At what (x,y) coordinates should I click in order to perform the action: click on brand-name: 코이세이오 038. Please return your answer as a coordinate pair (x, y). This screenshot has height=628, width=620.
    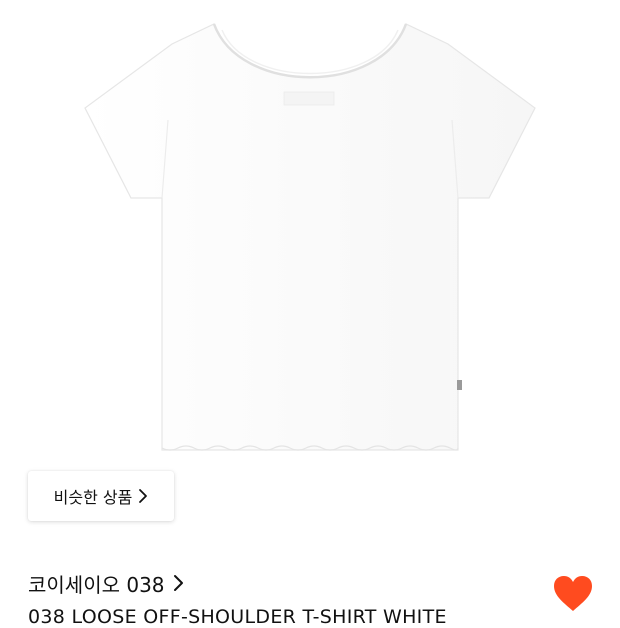
    Looking at the image, I should click on (96, 584).